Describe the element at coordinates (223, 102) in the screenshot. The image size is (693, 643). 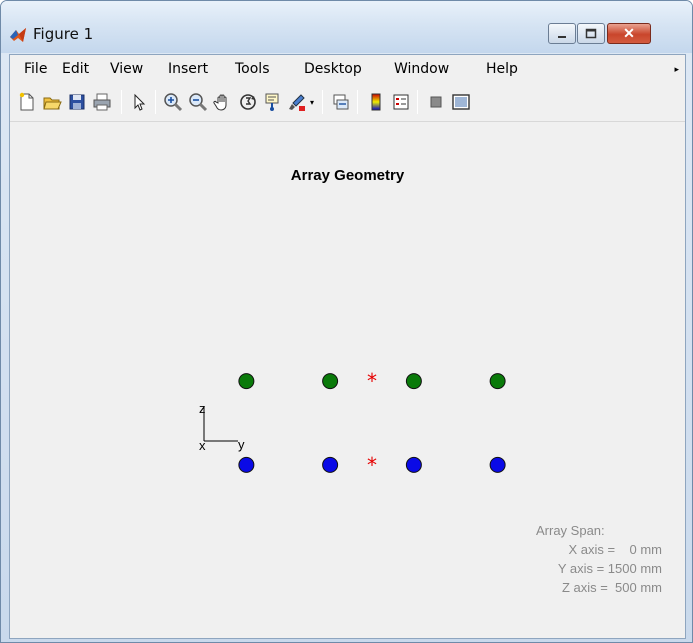
I see `pan-hand-icon` at that location.